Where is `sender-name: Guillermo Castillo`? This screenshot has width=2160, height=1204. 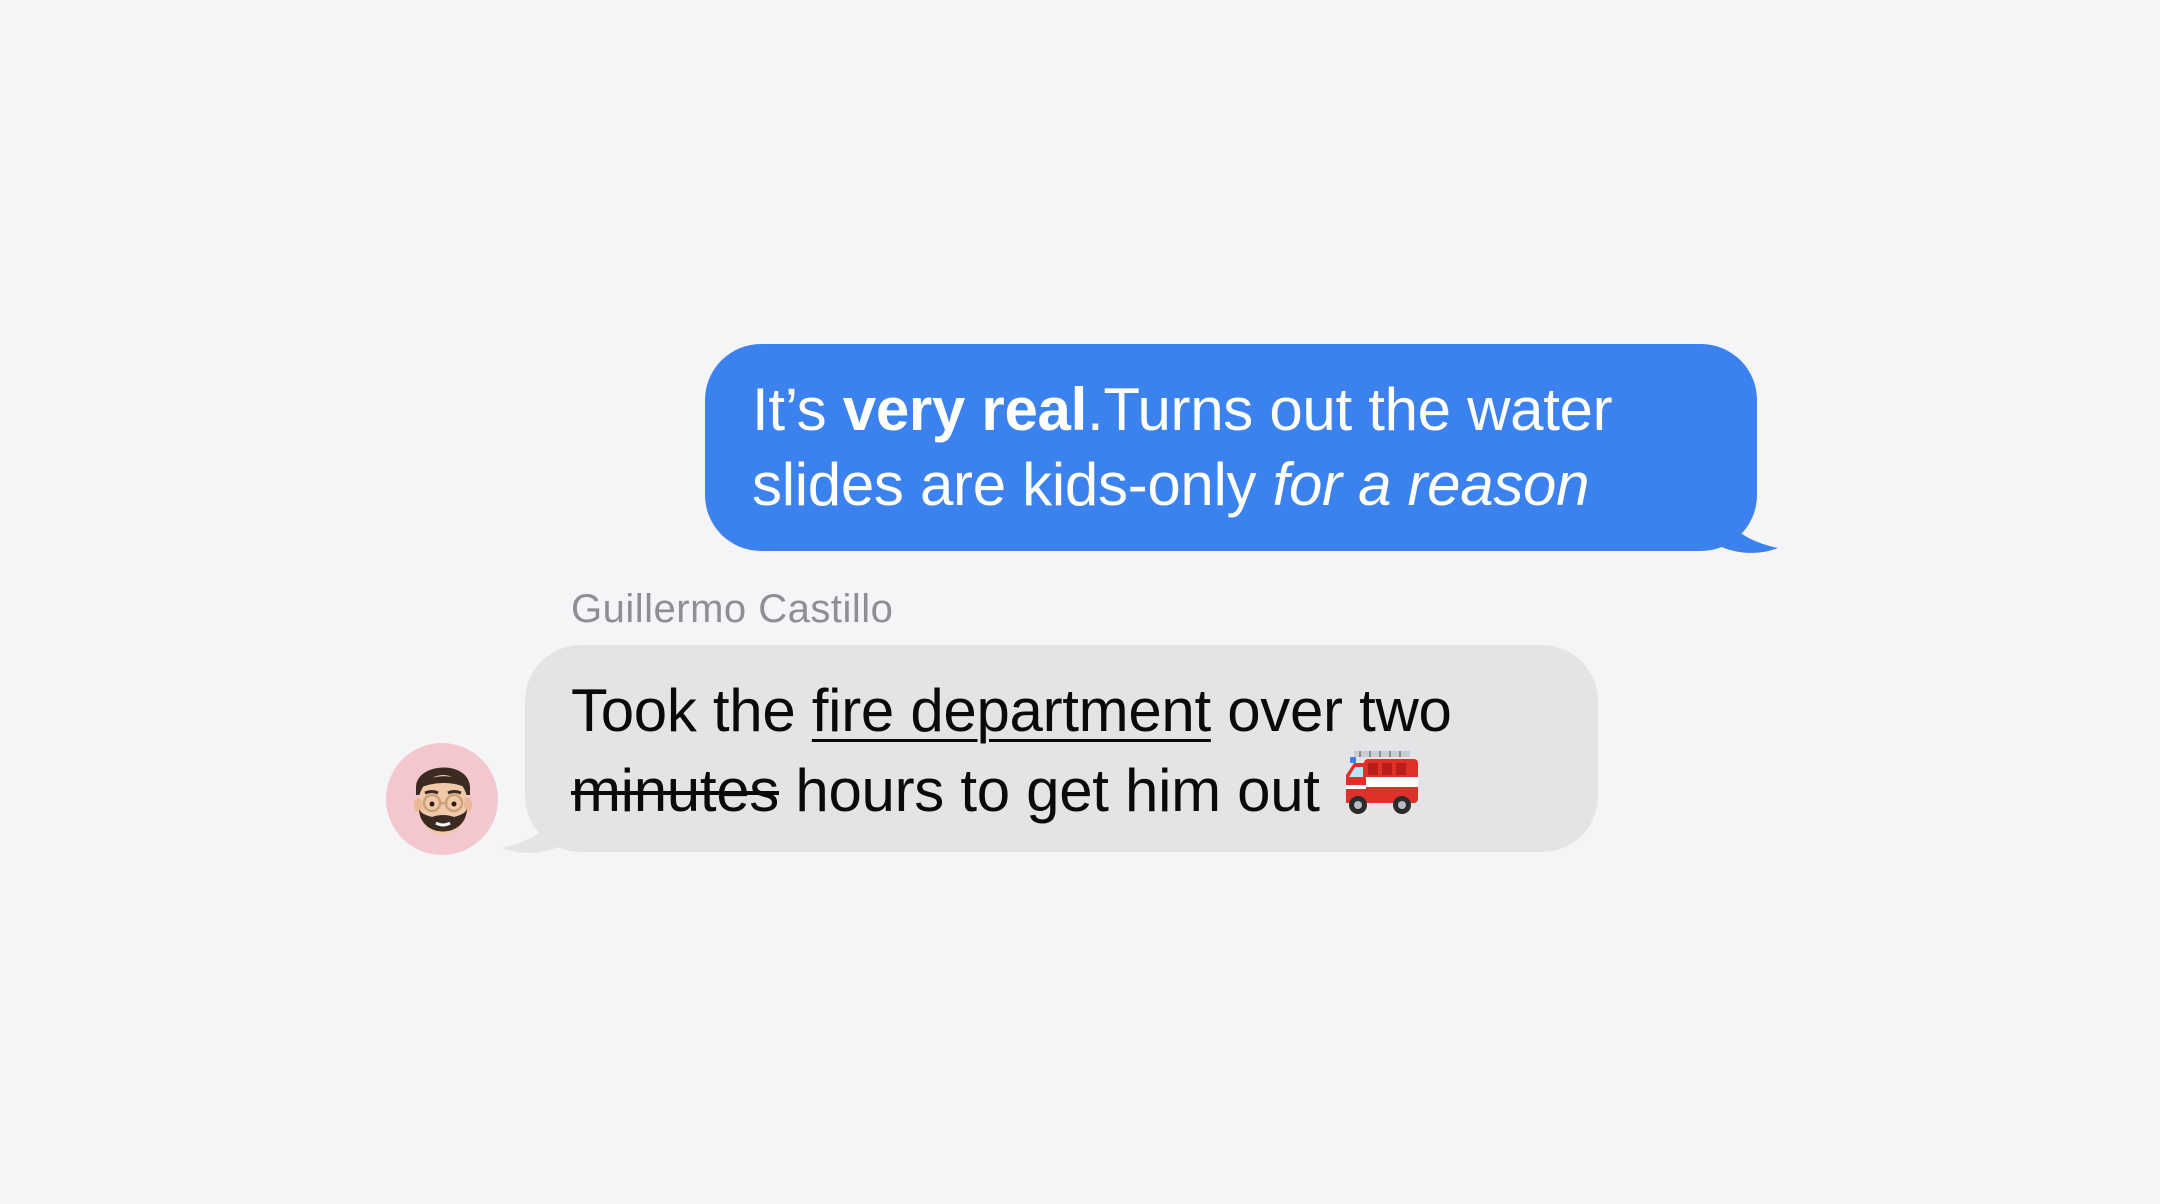
sender-name: Guillermo Castillo is located at coordinates (732, 609).